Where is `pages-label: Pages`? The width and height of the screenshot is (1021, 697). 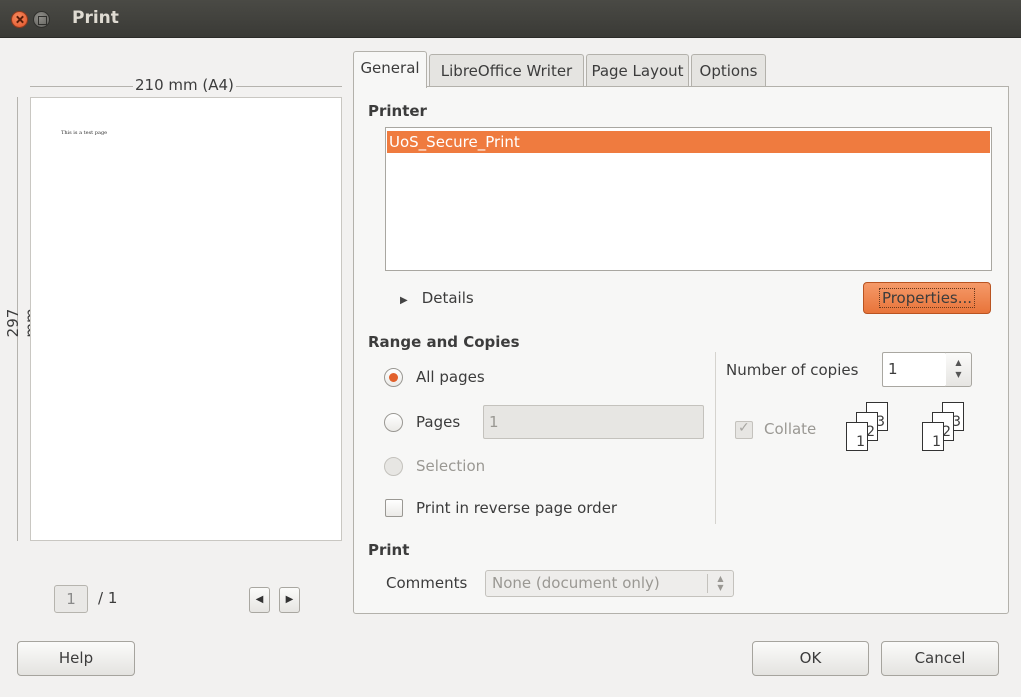
pages-label: Pages is located at coordinates (438, 422).